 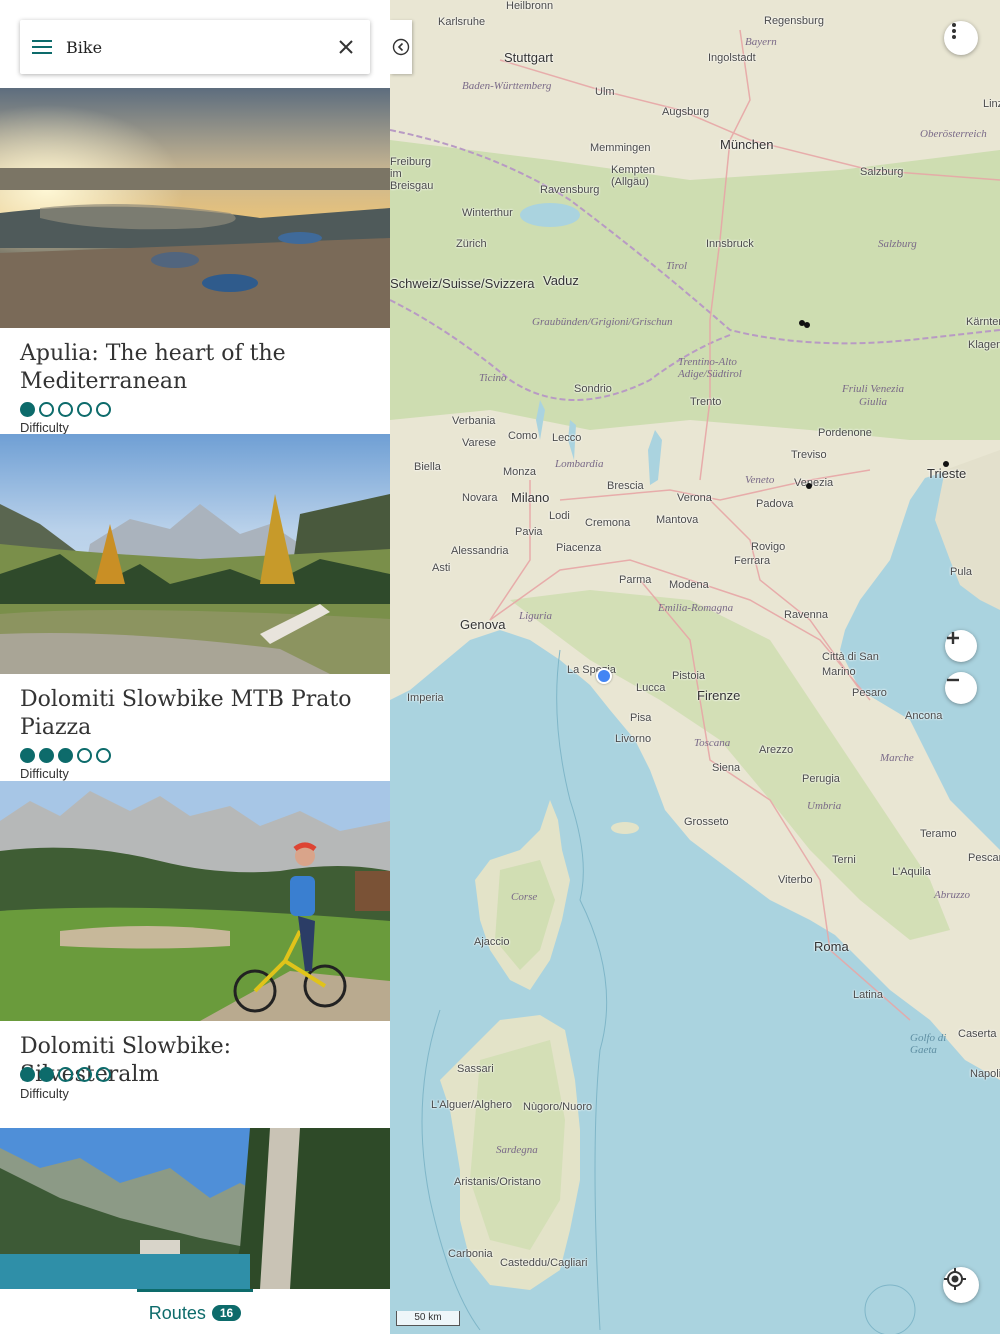 What do you see at coordinates (776, 750) in the screenshot?
I see `map-label: Arezzo` at bounding box center [776, 750].